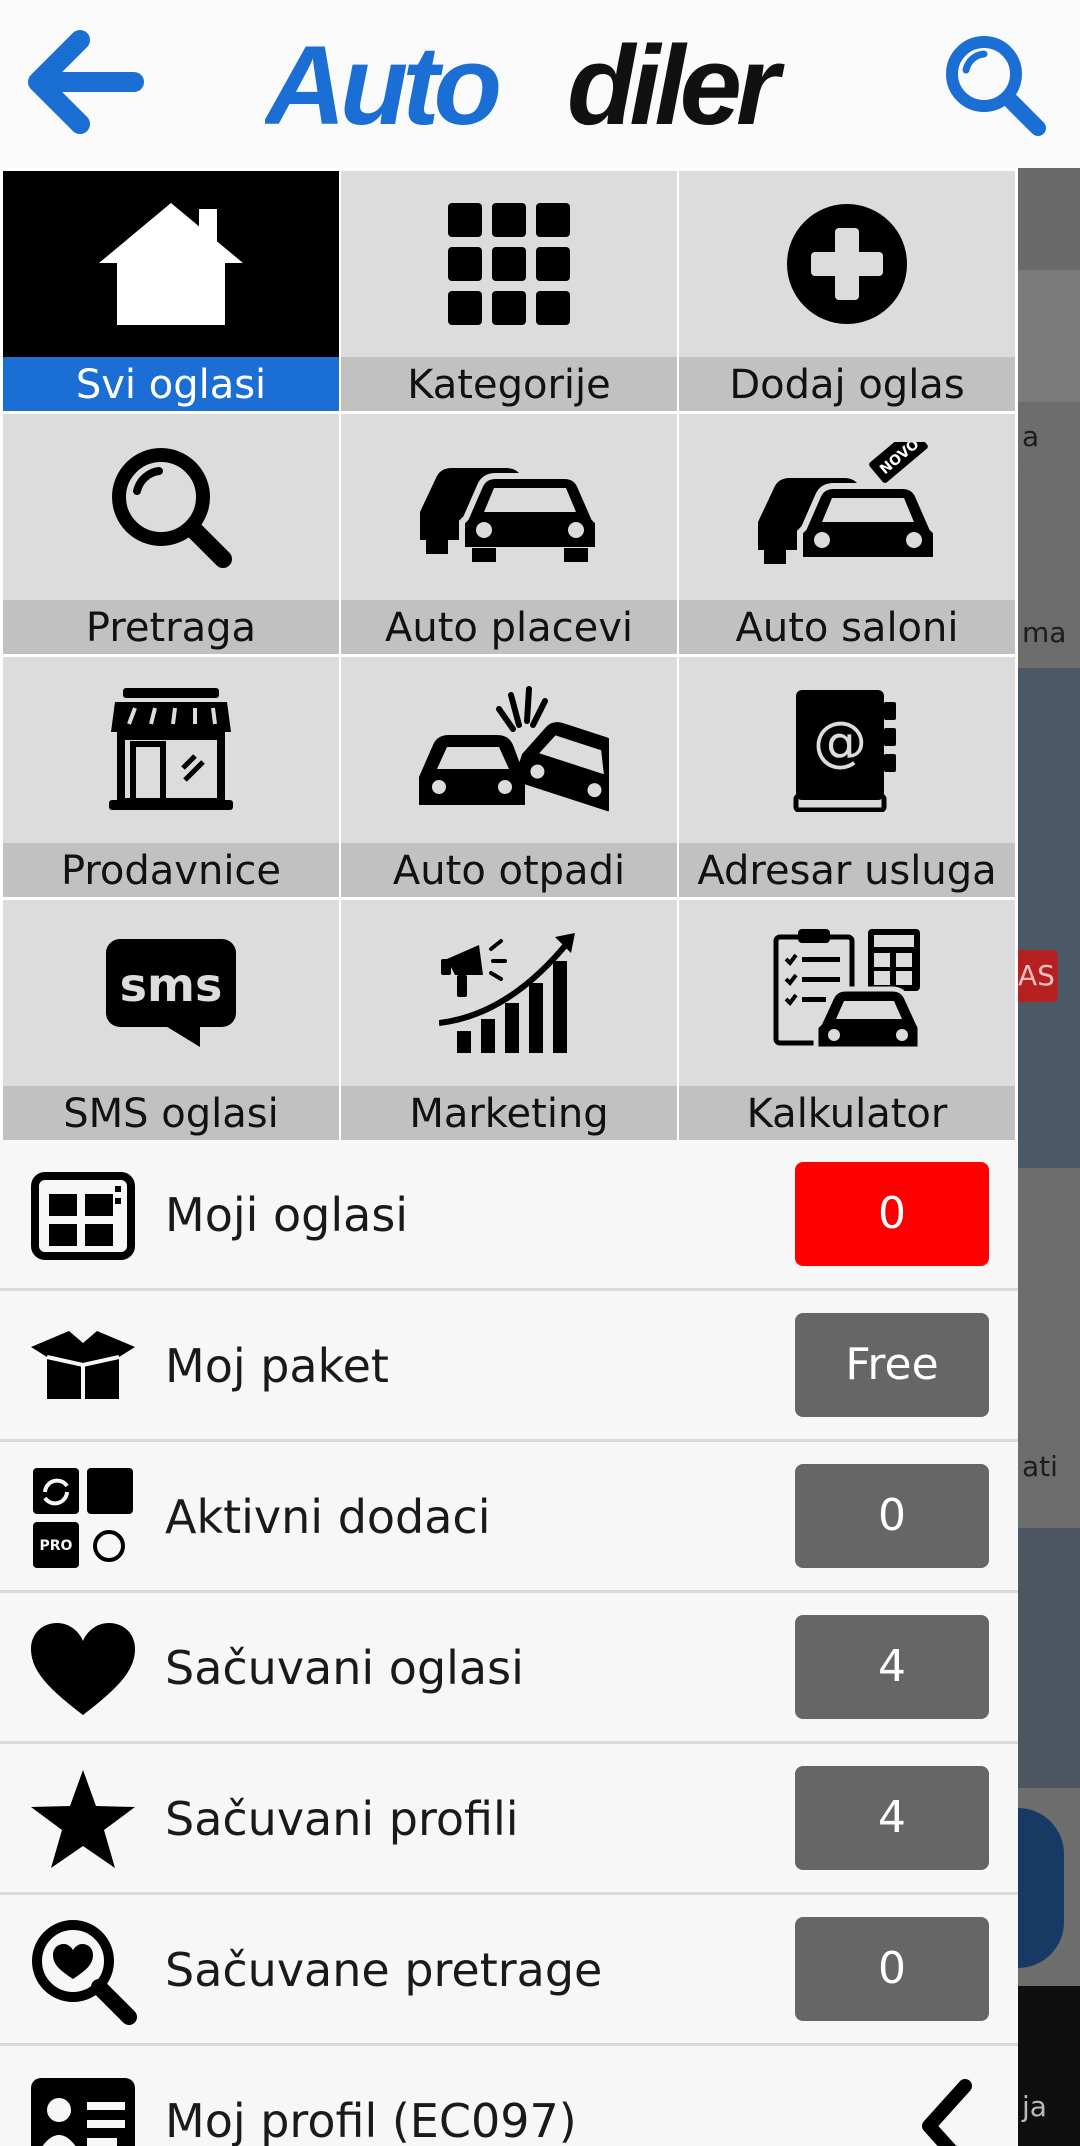  I want to click on back-button, so click(86, 82).